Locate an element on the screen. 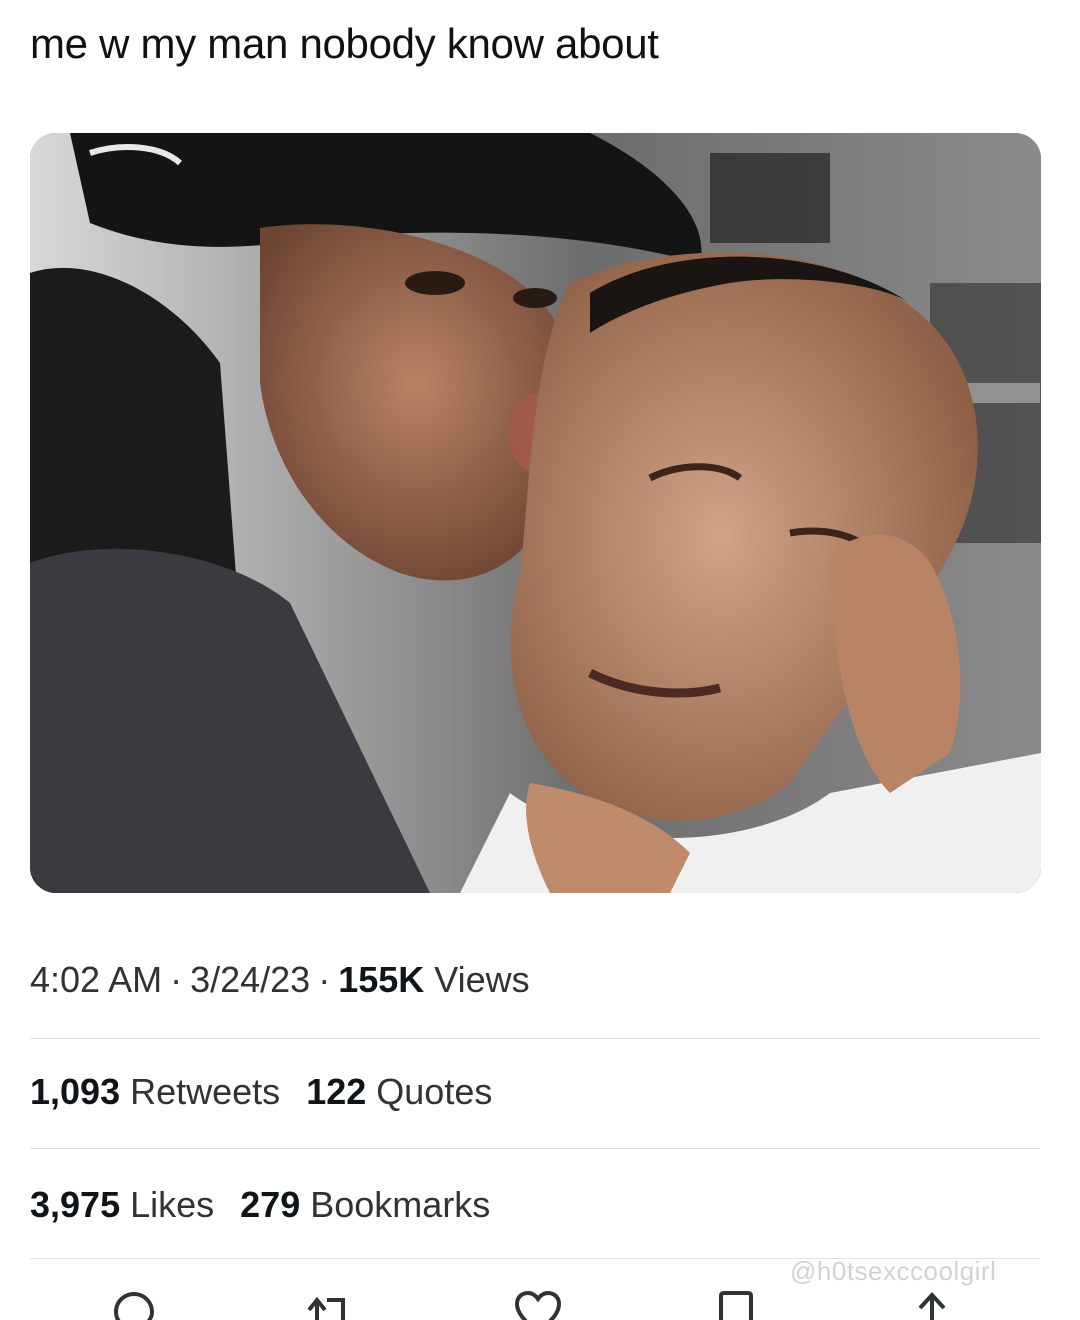  tweet-date: 3/24/23 is located at coordinates (250, 979).